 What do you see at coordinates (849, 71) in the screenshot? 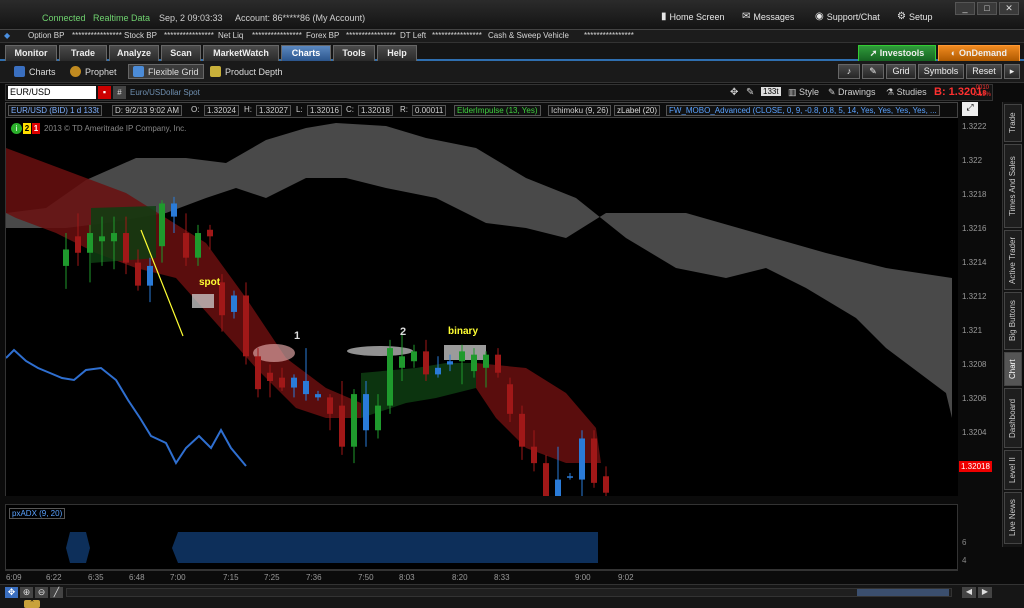
I see `alert-bell-button: ♪` at bounding box center [849, 71].